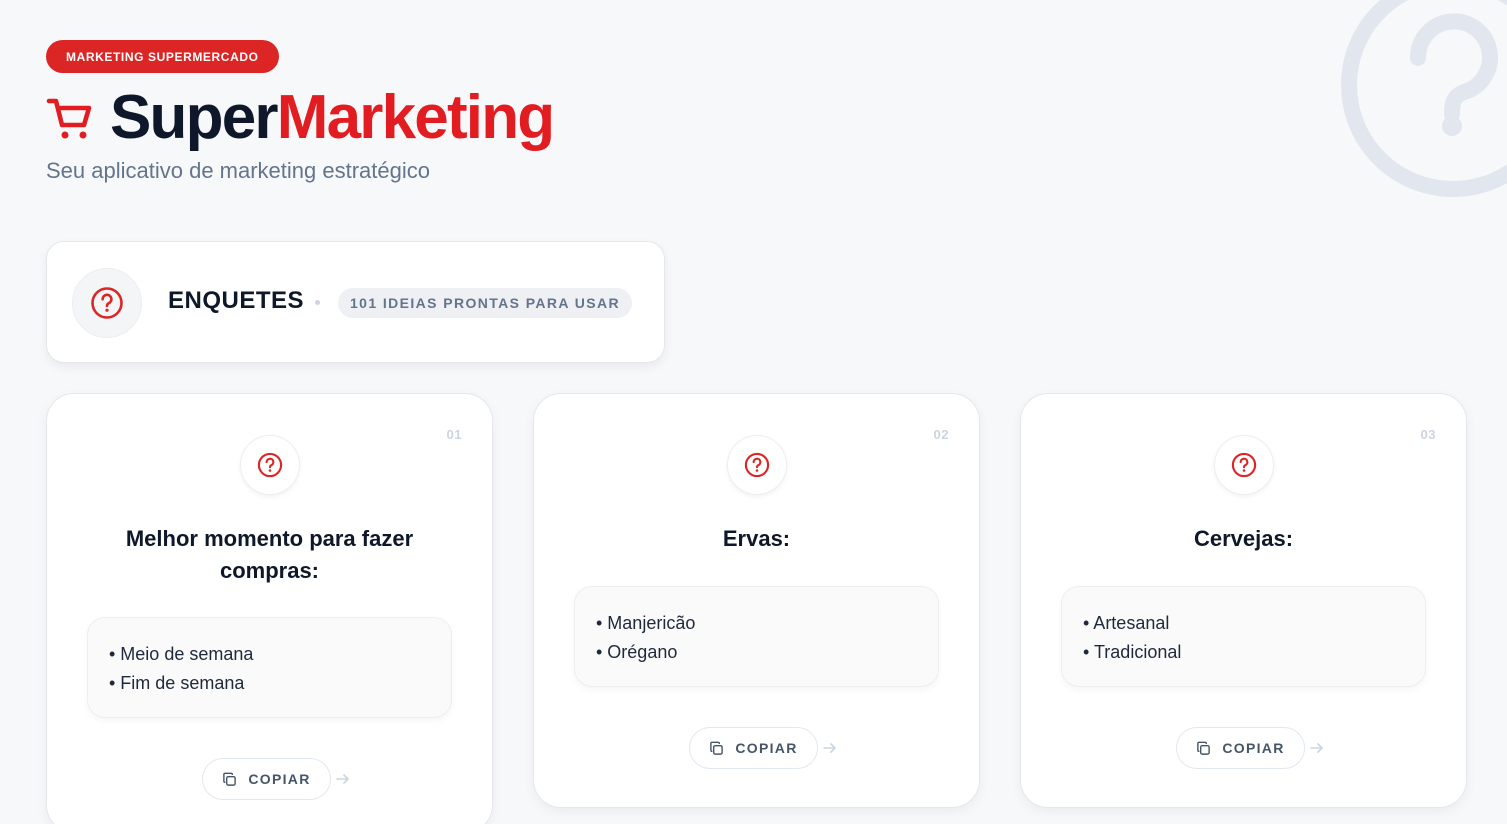 Image resolution: width=1507 pixels, height=824 pixels. What do you see at coordinates (1424, 98) in the screenshot?
I see `background-question-icon` at bounding box center [1424, 98].